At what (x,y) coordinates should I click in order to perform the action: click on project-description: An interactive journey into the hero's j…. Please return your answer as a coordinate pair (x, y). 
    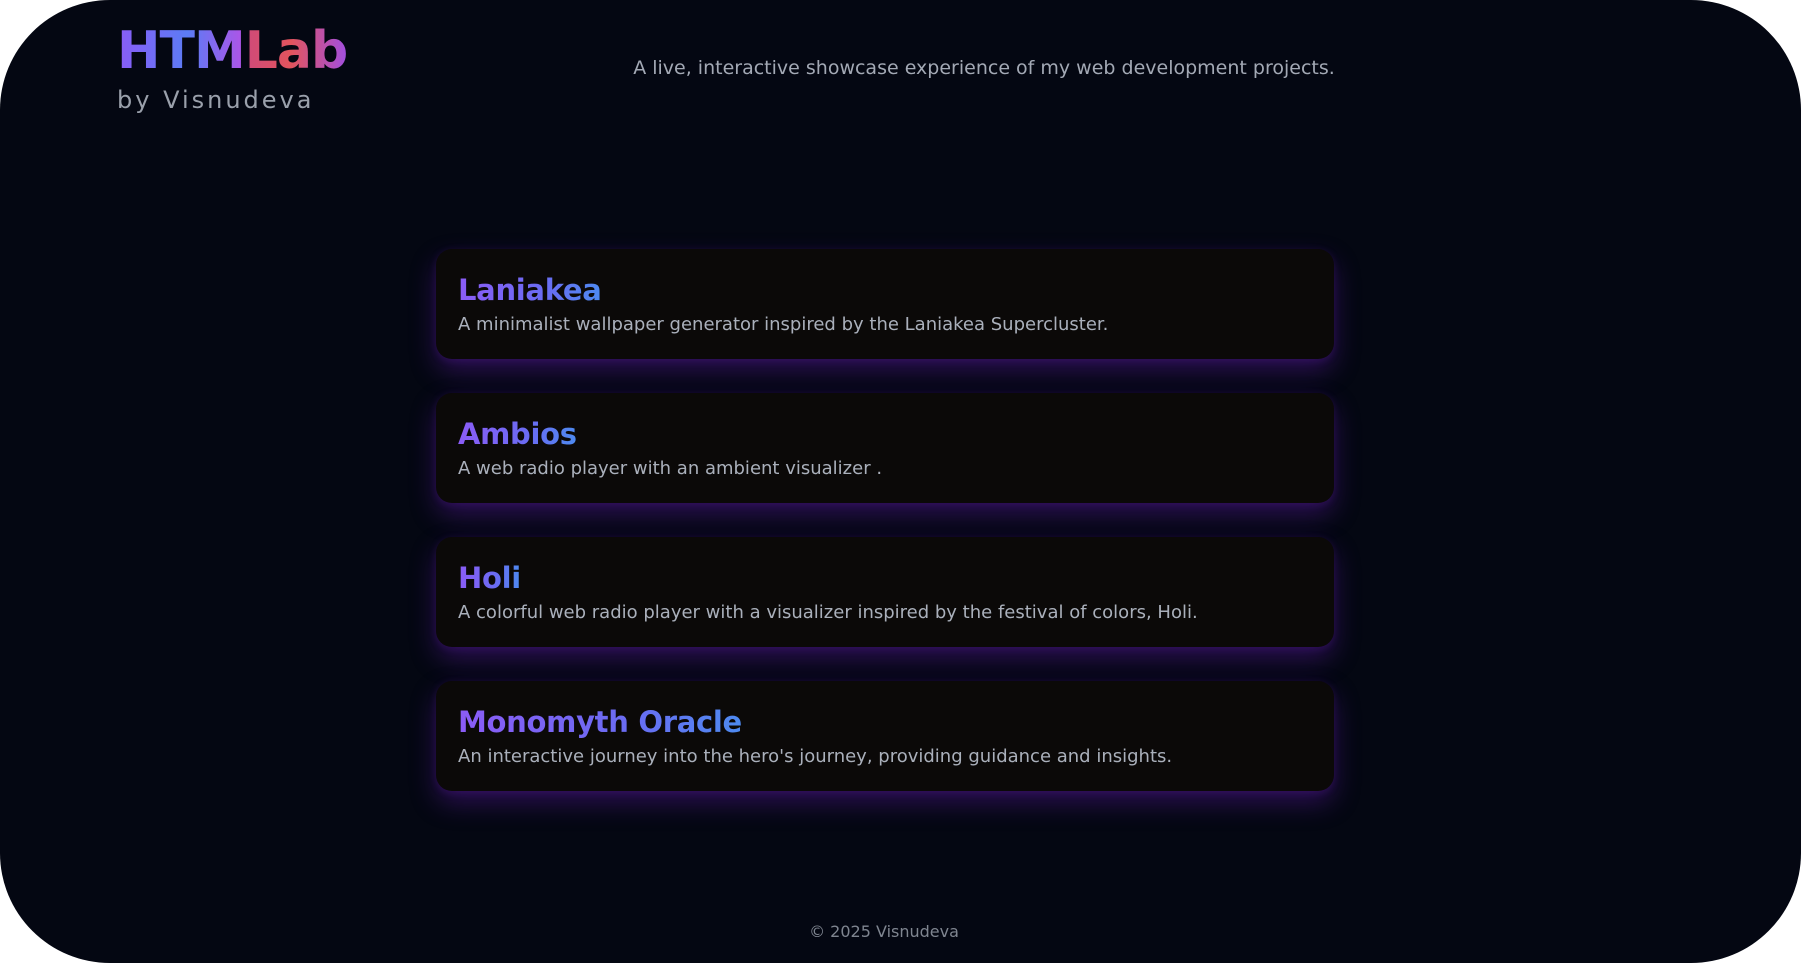
    Looking at the image, I should click on (815, 756).